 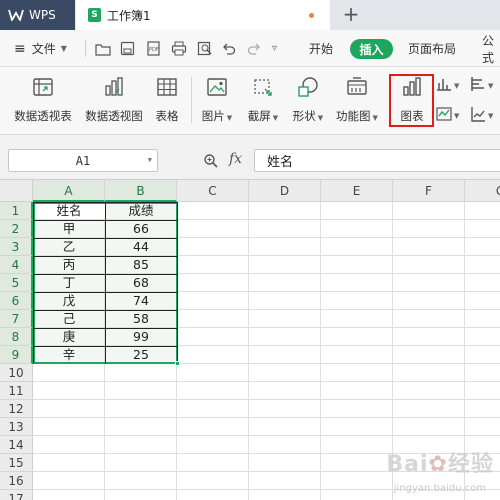 What do you see at coordinates (141, 283) in the screenshot?
I see `score-cell: 68` at bounding box center [141, 283].